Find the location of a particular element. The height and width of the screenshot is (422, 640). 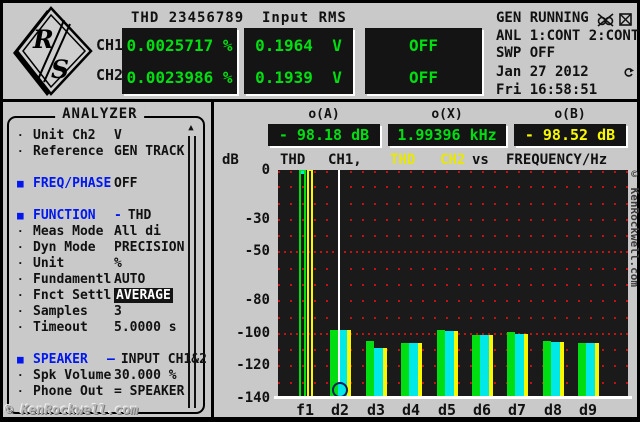

watermark-right: © KenRockwell.com is located at coordinates (634, 227).